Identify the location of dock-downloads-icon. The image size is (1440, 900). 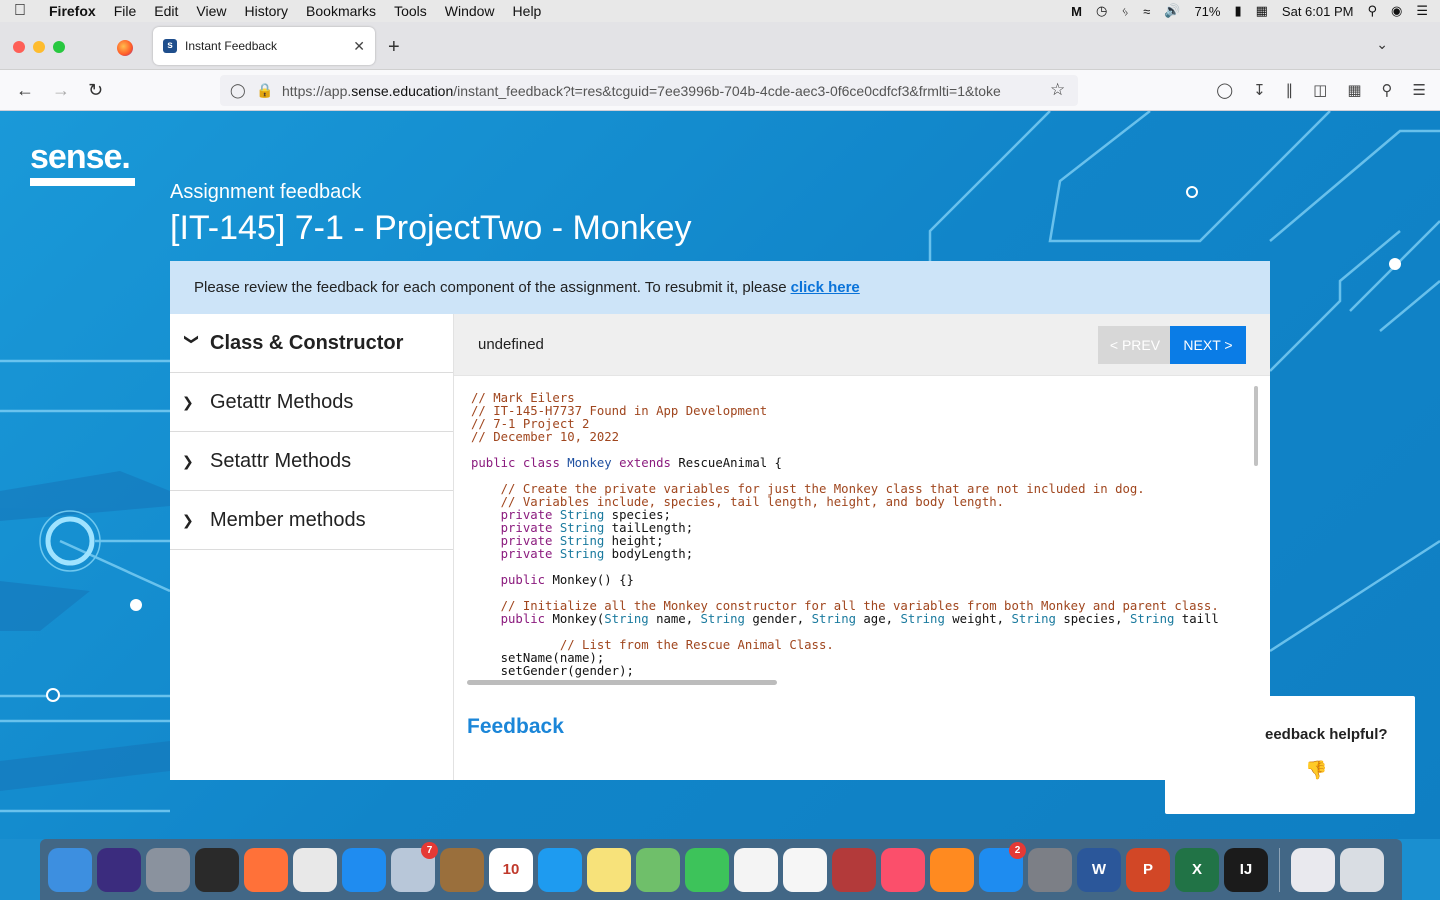
(1313, 869).